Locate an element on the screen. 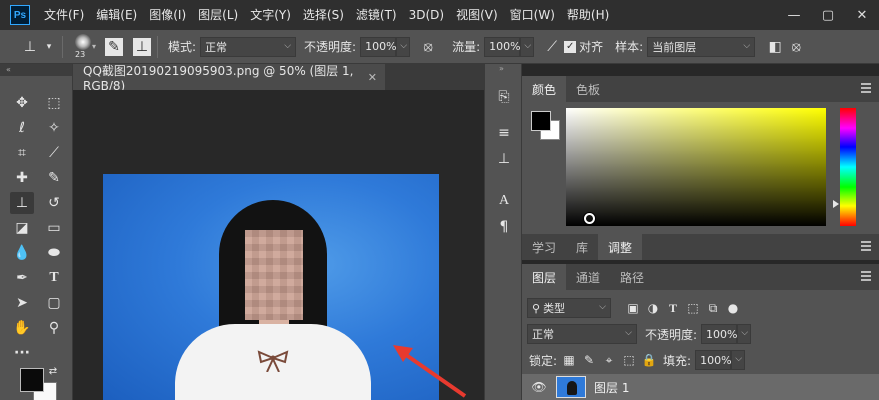 The image size is (879, 400). collapse-icon: » is located at coordinates (501, 68).